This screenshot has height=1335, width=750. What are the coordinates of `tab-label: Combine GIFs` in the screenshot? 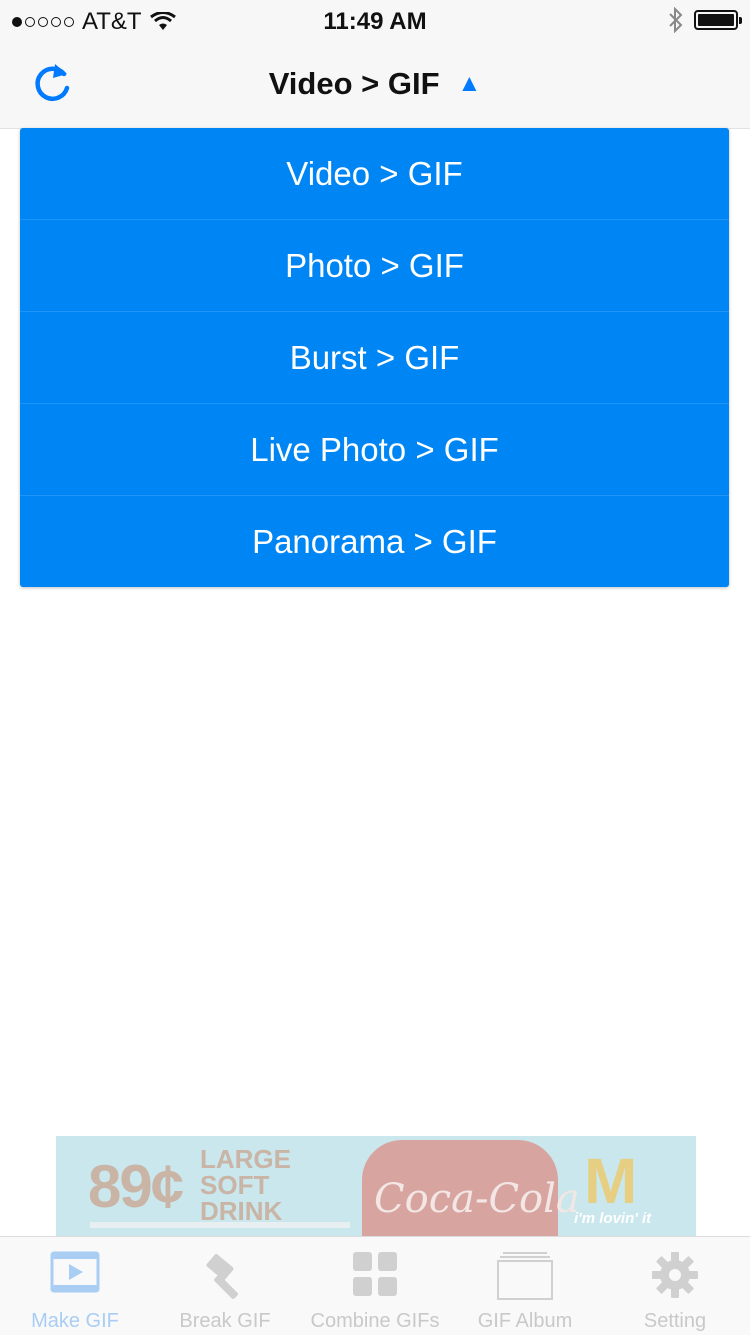 It's located at (375, 1321).